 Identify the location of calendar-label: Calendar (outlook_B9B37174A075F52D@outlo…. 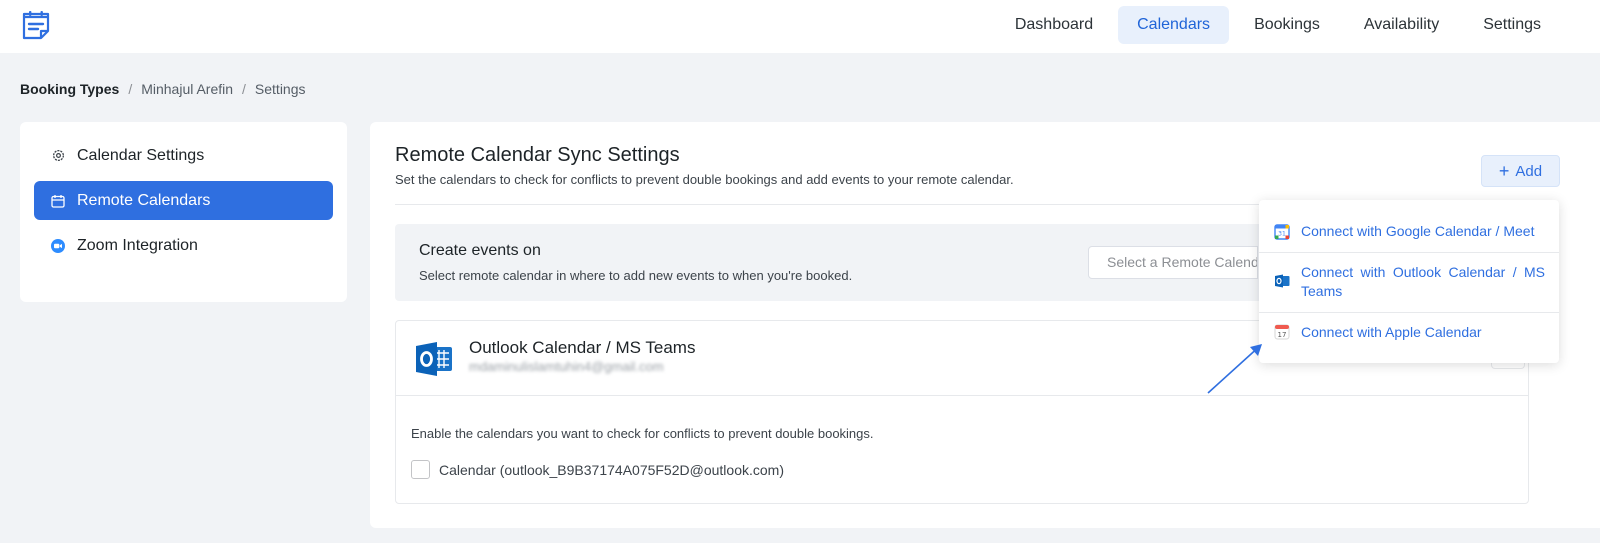
(611, 469).